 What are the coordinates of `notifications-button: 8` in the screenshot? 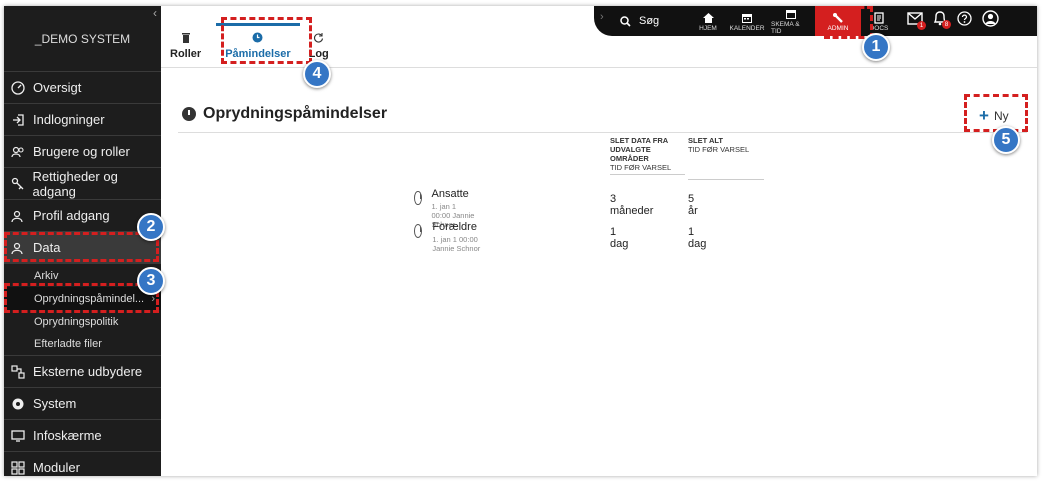 It's located at (942, 21).